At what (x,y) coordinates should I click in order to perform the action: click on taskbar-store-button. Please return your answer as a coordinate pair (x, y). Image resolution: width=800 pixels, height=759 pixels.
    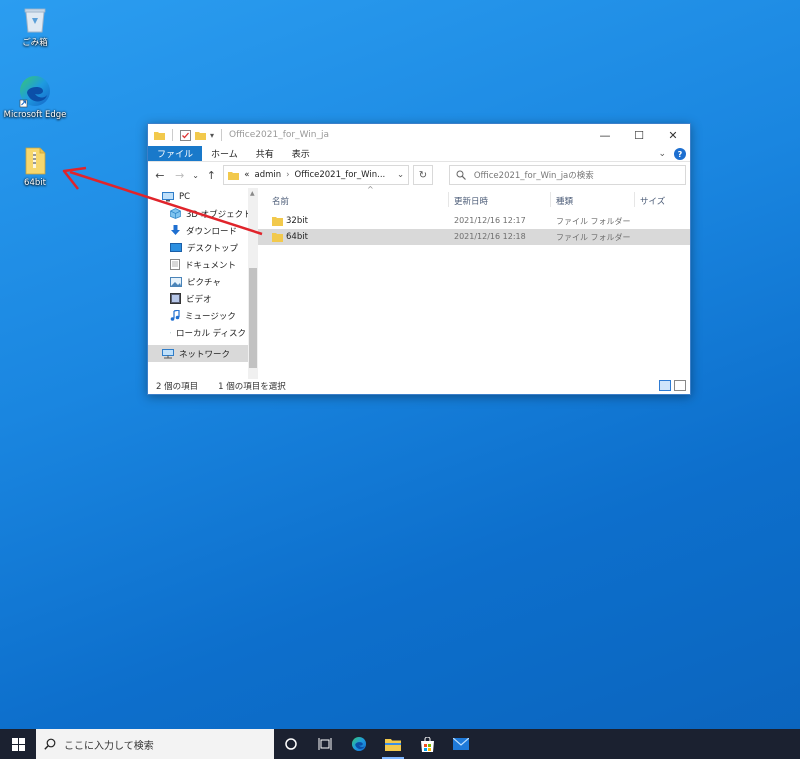
    Looking at the image, I should click on (427, 744).